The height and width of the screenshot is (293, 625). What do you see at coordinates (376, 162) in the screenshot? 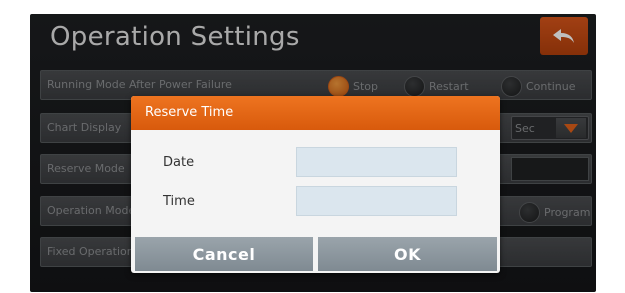
I see `date-input` at bounding box center [376, 162].